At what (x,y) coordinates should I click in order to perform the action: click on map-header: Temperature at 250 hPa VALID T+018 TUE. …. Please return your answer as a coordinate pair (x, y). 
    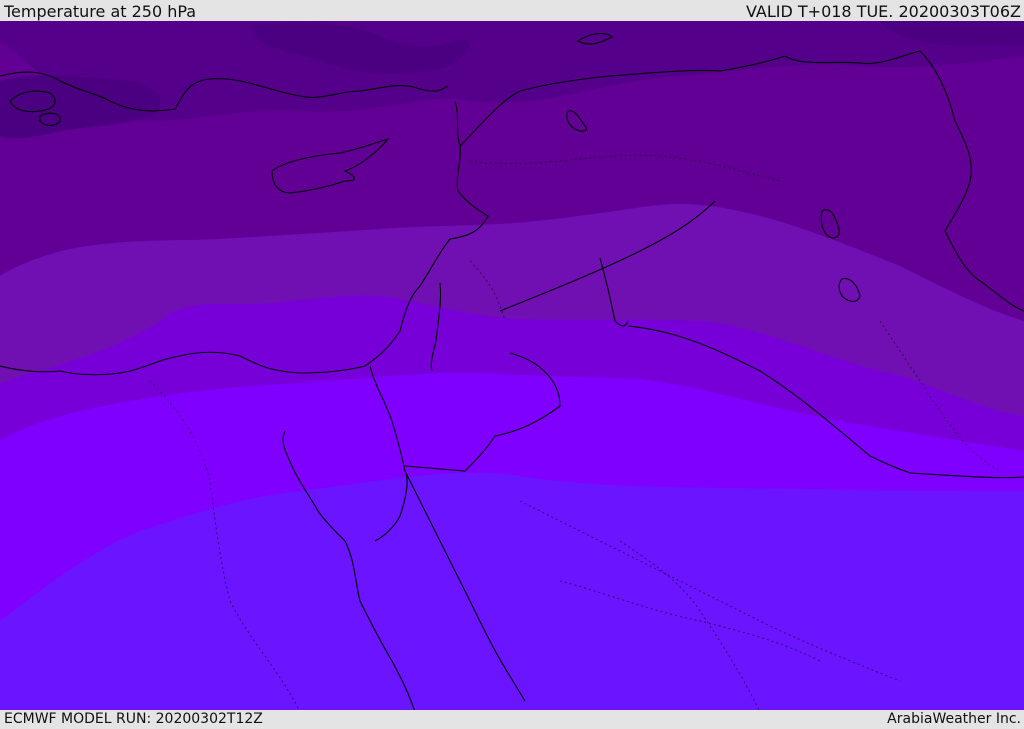
    Looking at the image, I should click on (512, 12).